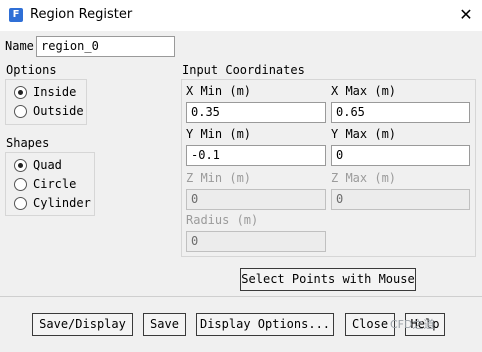  Describe the element at coordinates (256, 155) in the screenshot. I see `y-min-input: -0.1` at that location.